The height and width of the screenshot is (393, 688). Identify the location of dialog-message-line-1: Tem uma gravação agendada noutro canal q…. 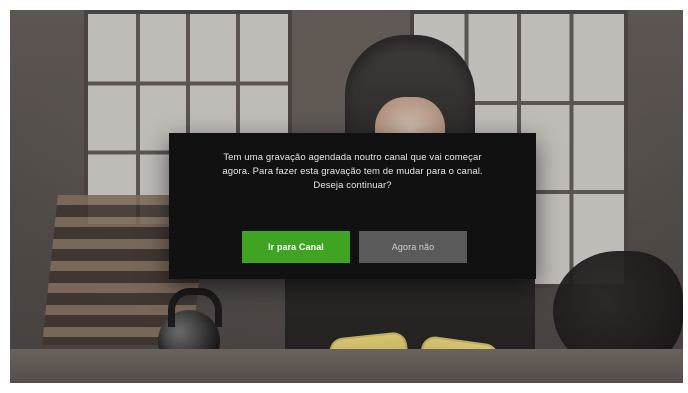
(352, 157).